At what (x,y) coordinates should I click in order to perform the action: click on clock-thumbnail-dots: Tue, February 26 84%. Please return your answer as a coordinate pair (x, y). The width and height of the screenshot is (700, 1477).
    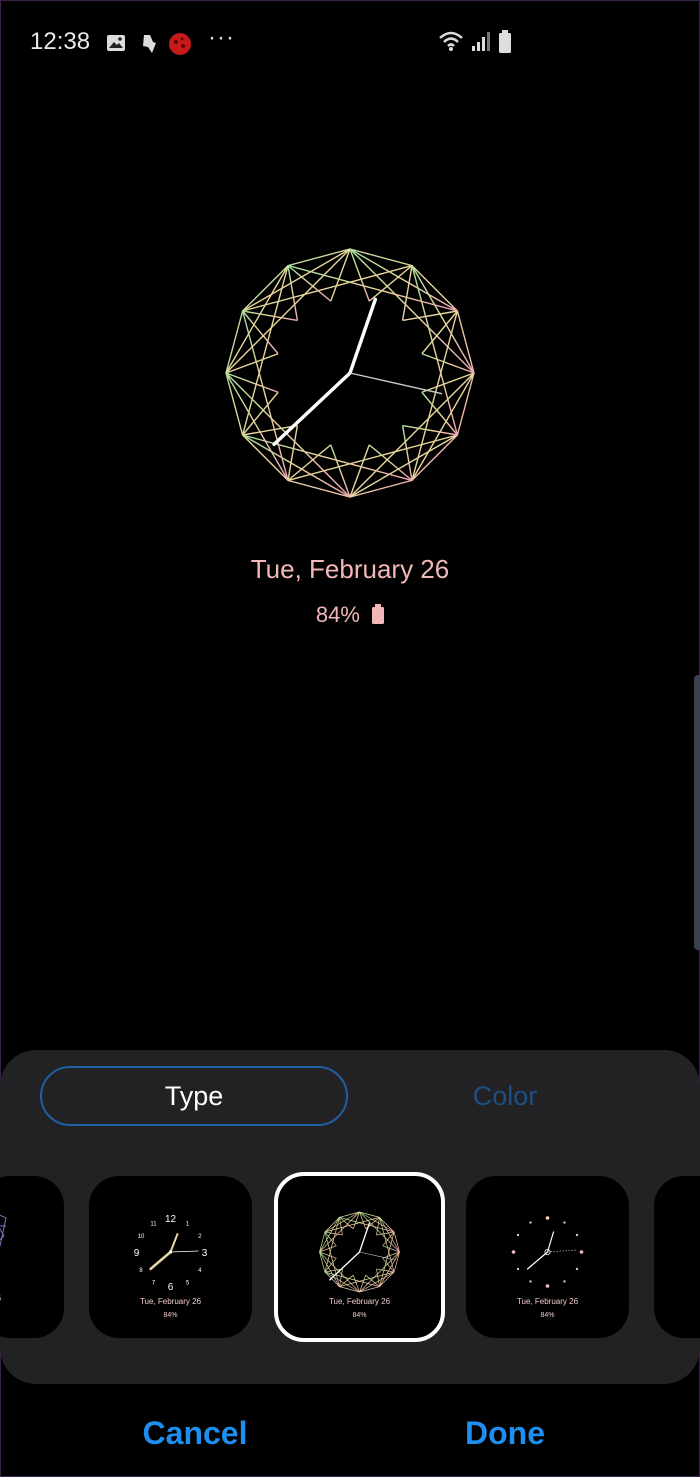
    Looking at the image, I should click on (547, 1257).